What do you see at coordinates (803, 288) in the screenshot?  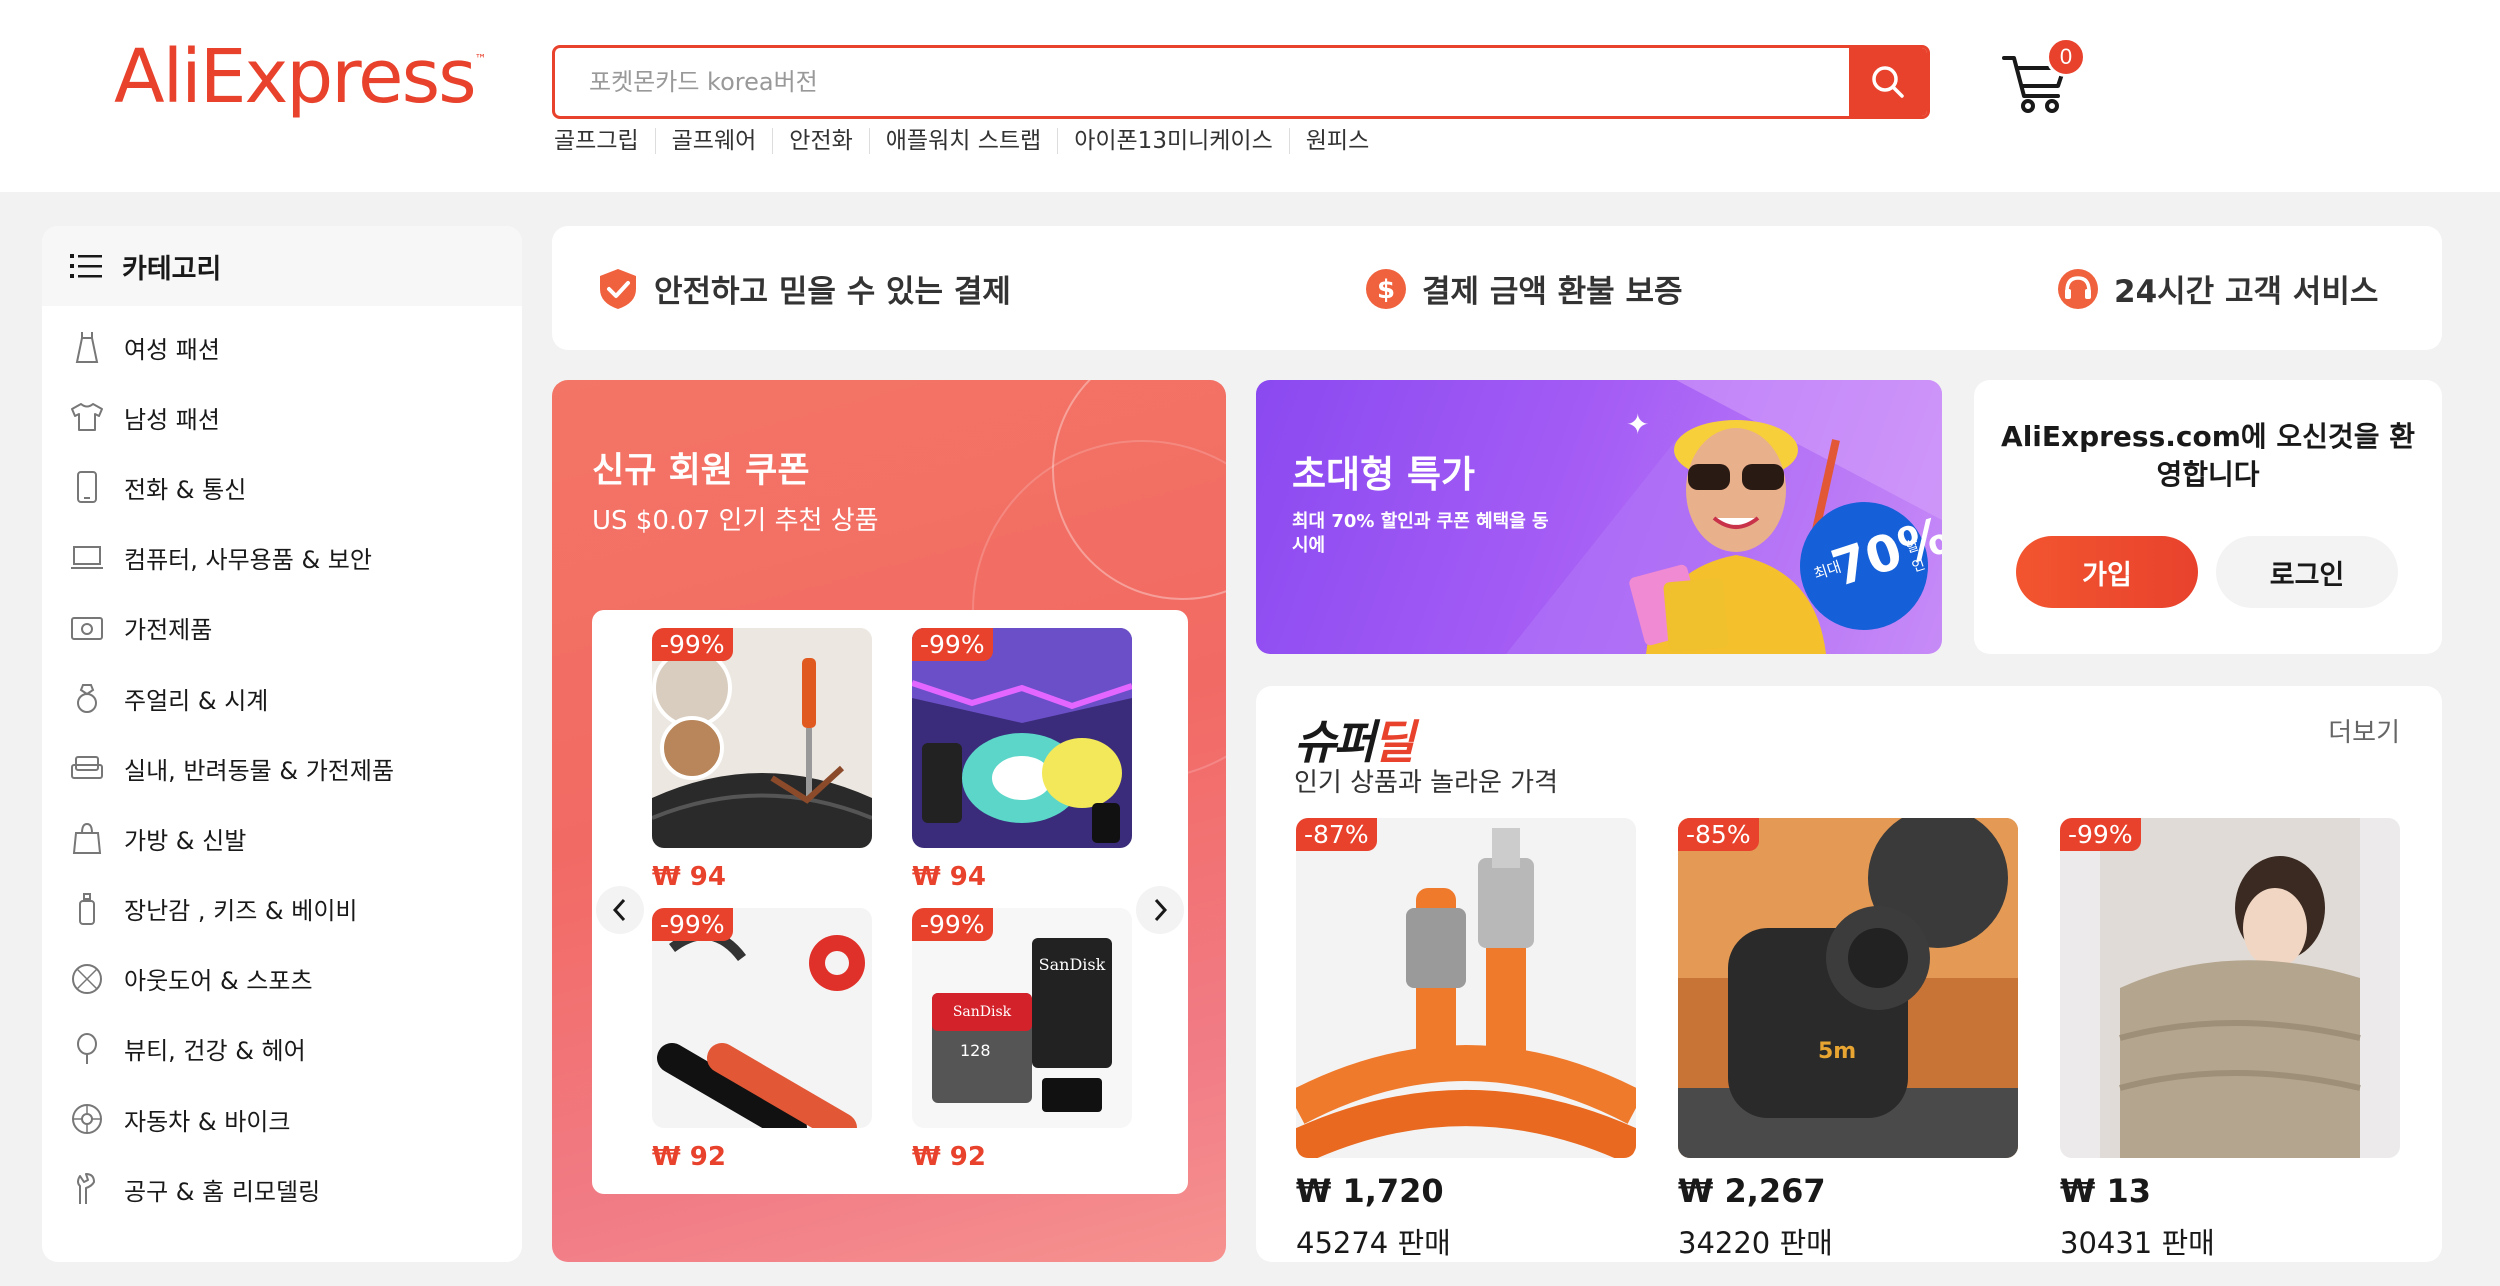 I see `trust-item-secure-payment: 안전하고 믿을 수 있는 결제` at bounding box center [803, 288].